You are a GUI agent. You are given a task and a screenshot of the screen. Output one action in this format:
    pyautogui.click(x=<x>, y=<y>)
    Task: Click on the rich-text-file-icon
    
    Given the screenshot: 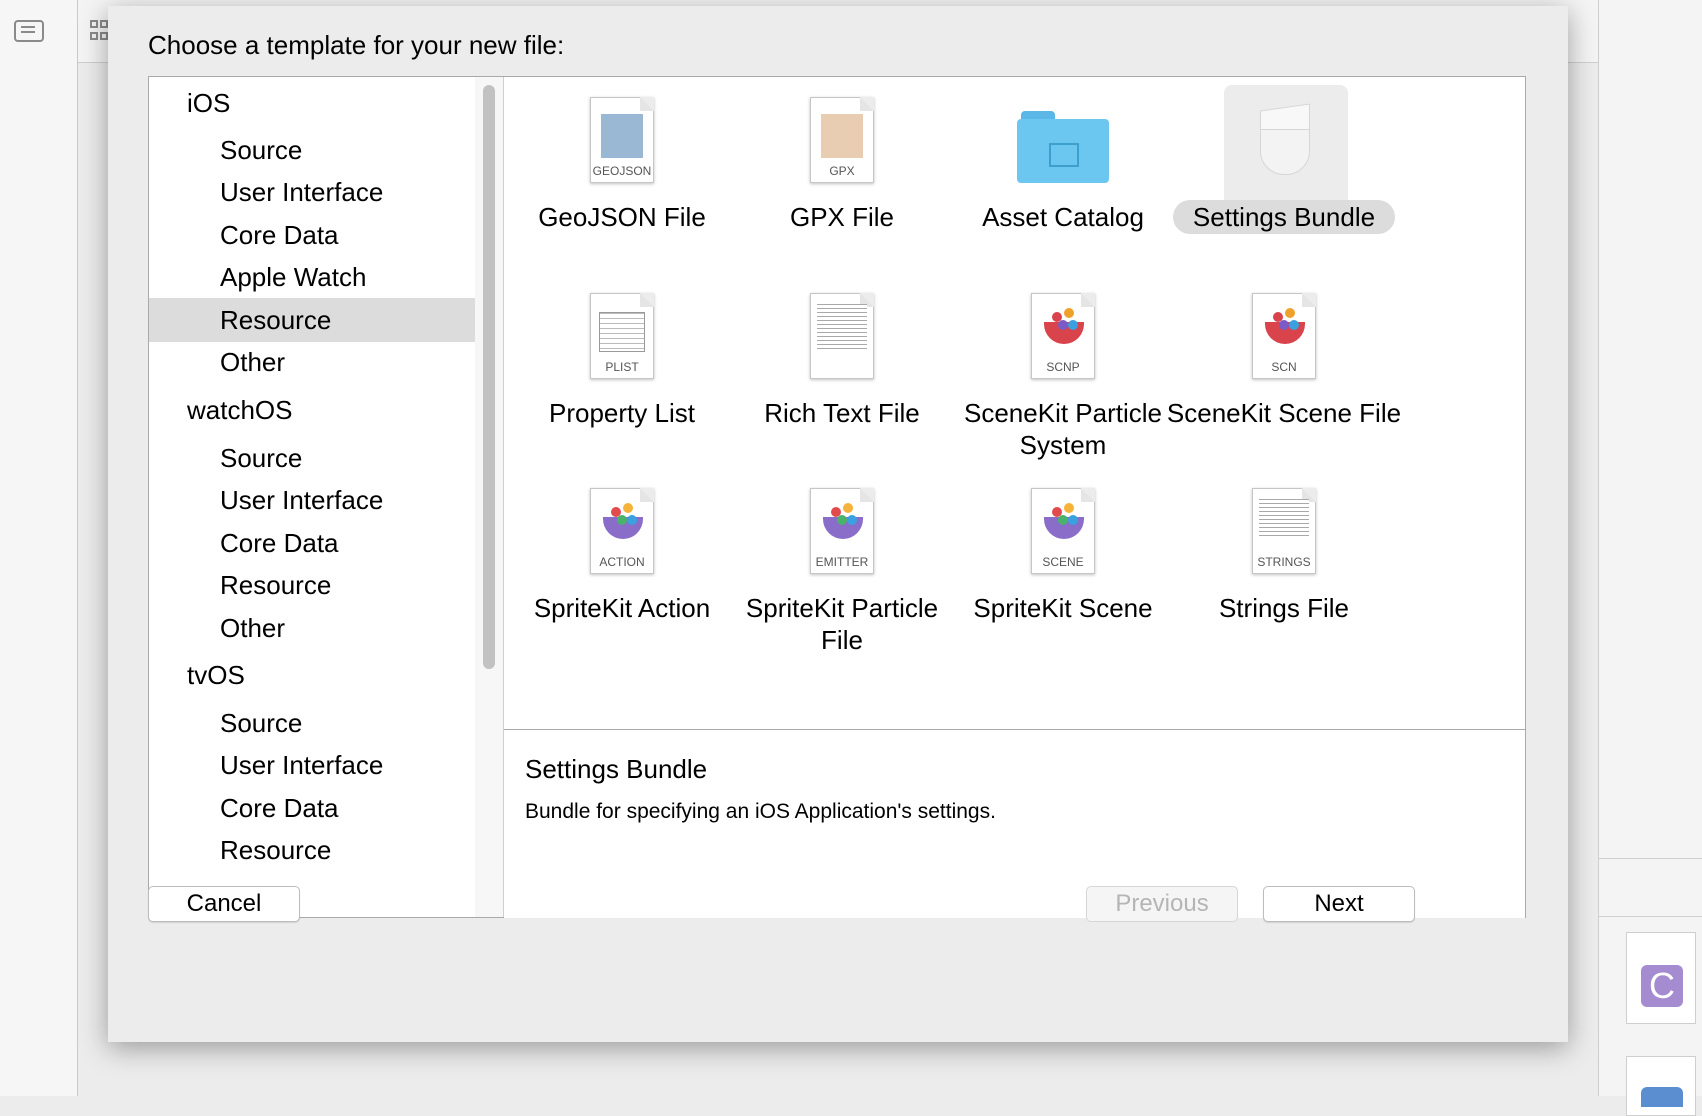 What is the action you would take?
    pyautogui.click(x=842, y=338)
    